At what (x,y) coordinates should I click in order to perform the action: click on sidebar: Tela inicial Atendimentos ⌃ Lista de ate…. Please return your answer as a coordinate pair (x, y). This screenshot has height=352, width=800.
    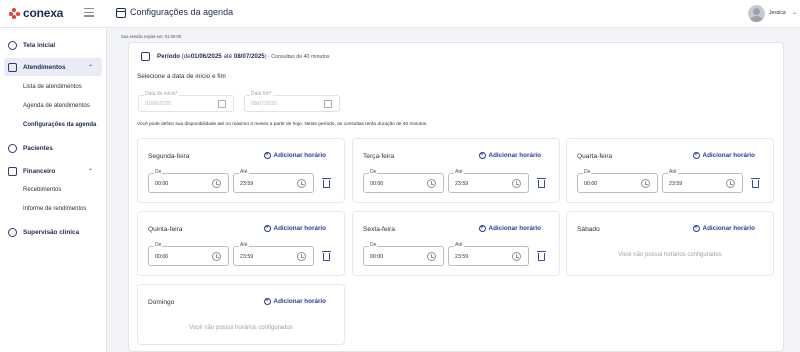
    Looking at the image, I should click on (53, 190).